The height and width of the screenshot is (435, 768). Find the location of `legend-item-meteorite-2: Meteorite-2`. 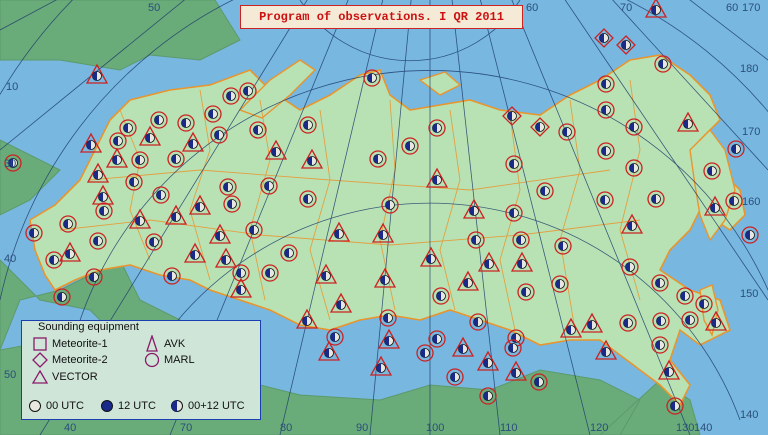

legend-item-meteorite-2: Meteorite-2 is located at coordinates (70, 360).